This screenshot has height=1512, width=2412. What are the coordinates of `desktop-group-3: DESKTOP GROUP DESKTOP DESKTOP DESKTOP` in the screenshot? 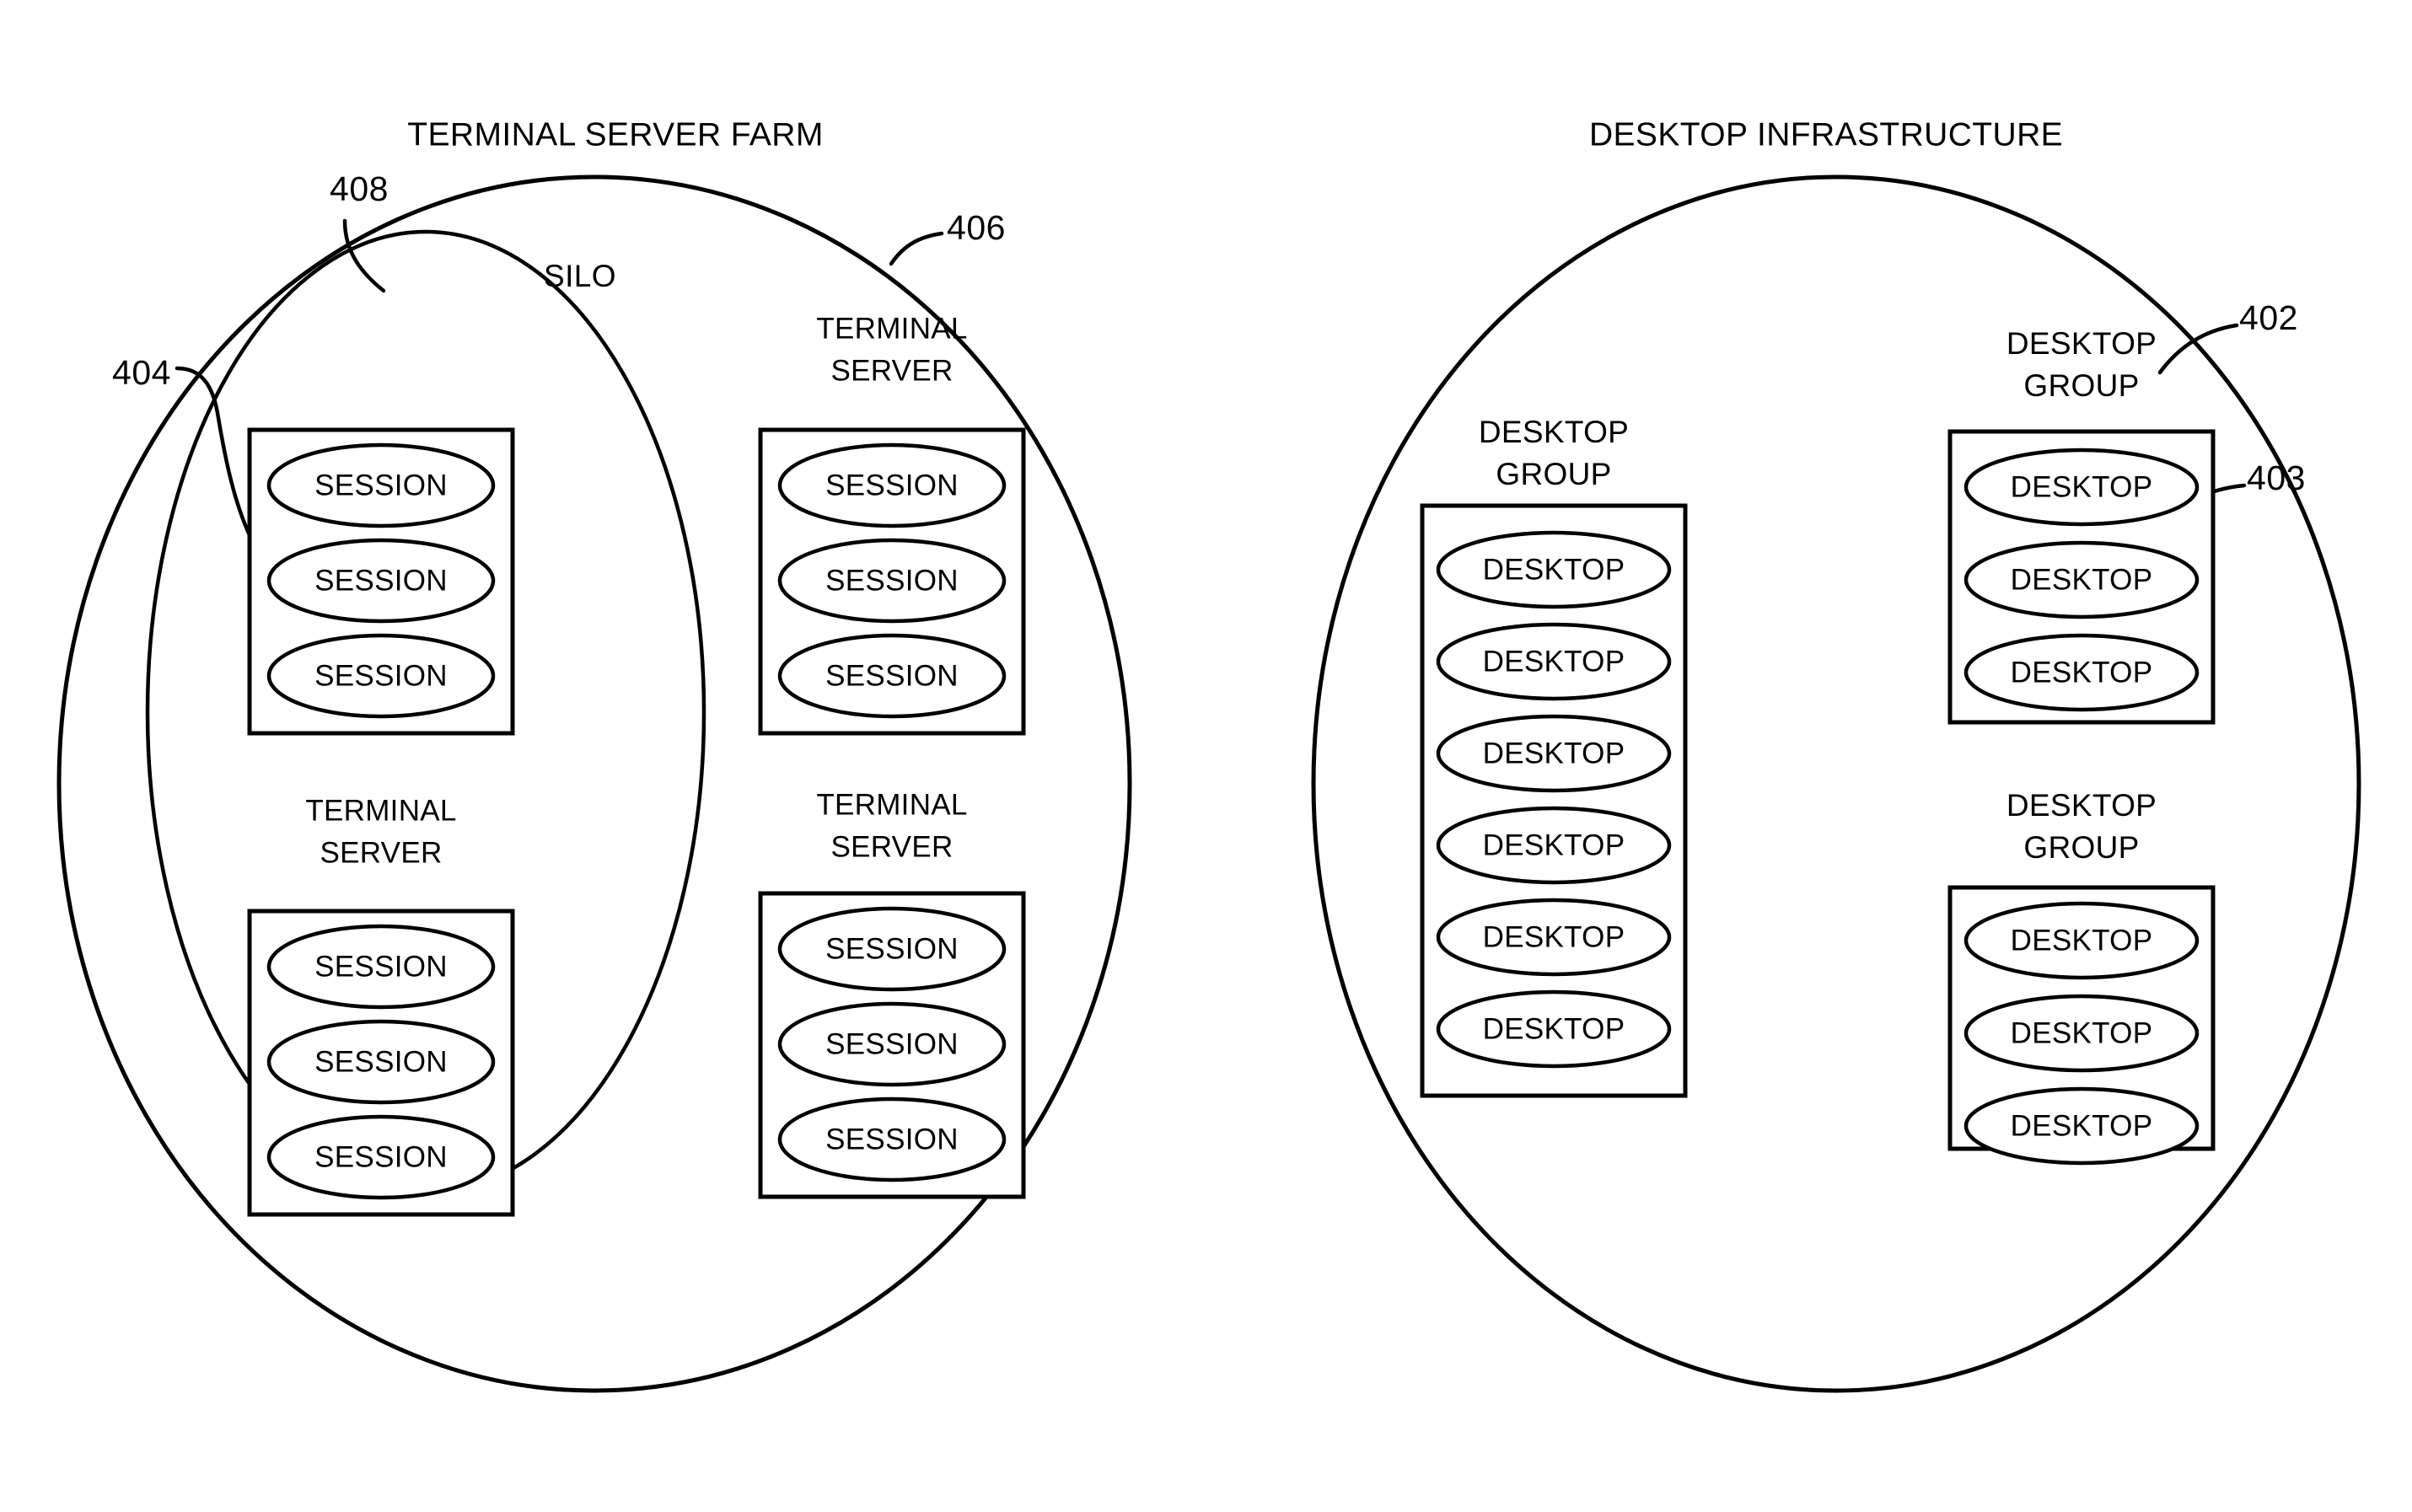 It's located at (2081, 977).